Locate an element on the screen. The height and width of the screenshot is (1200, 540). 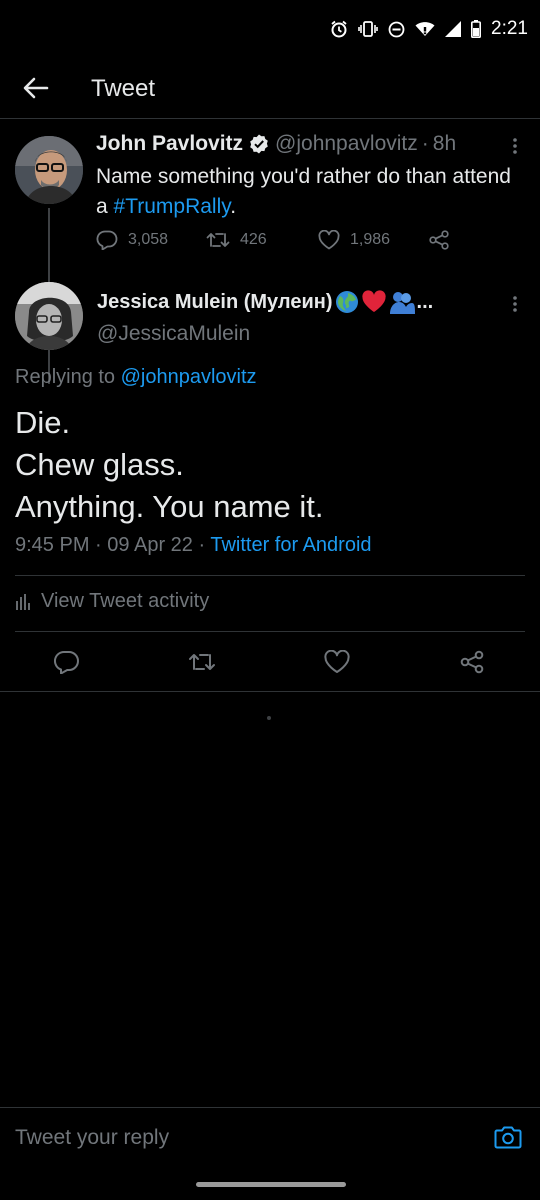
retweet-count: 426 is located at coordinates (253, 239).